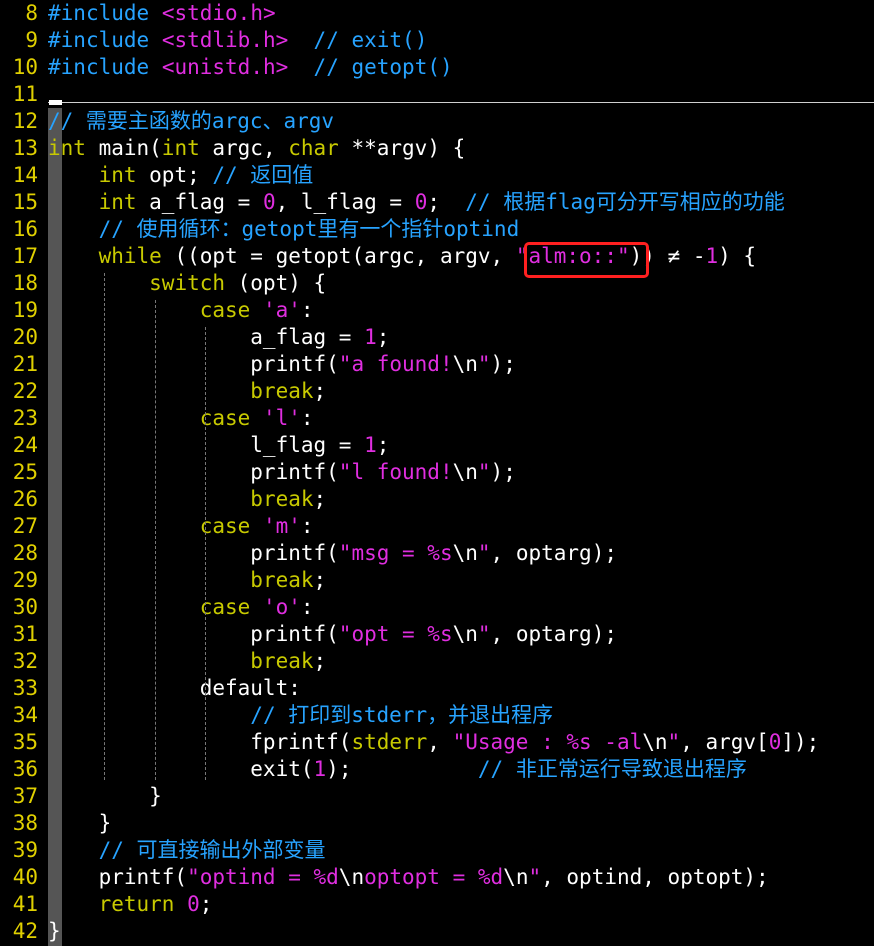 This screenshot has width=874, height=946. What do you see at coordinates (31, 13) in the screenshot?
I see `line-number: 8` at bounding box center [31, 13].